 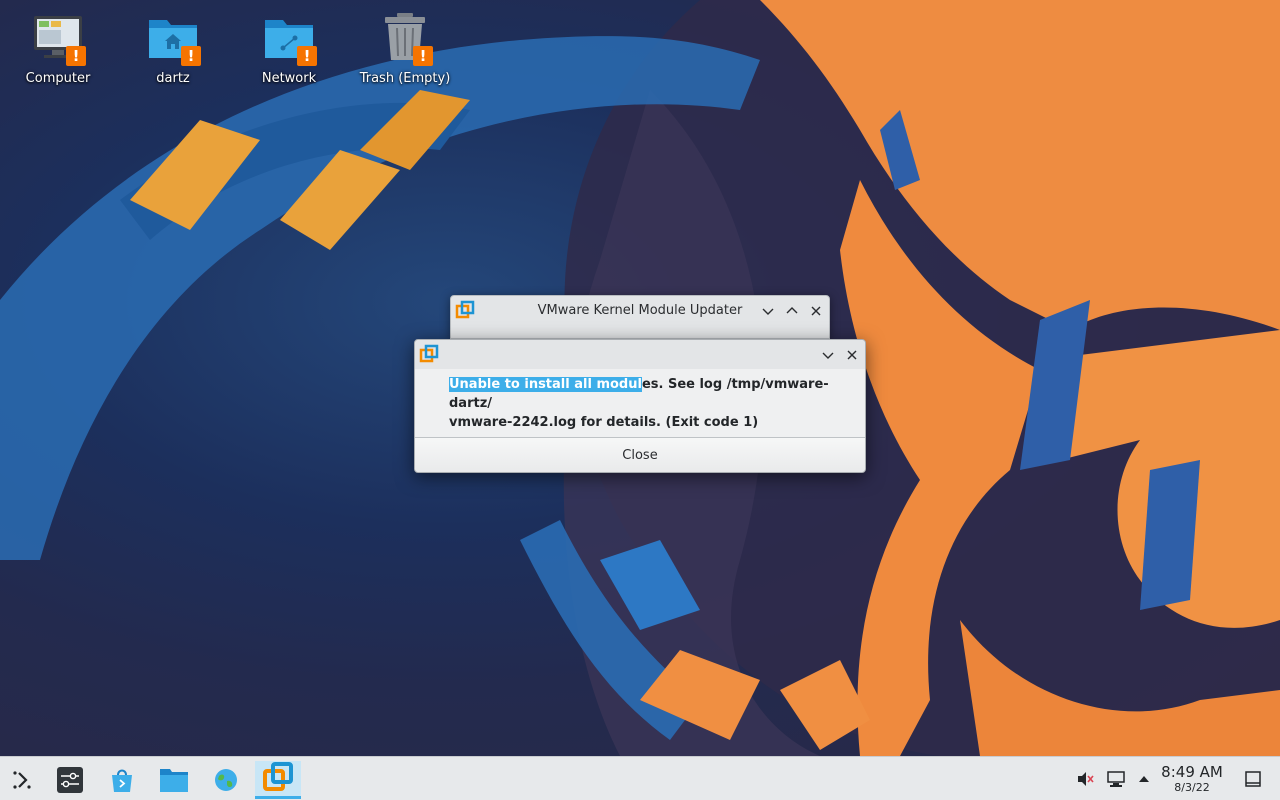 I want to click on desktop-icon-trash: ! Trash (Empty), so click(x=405, y=53).